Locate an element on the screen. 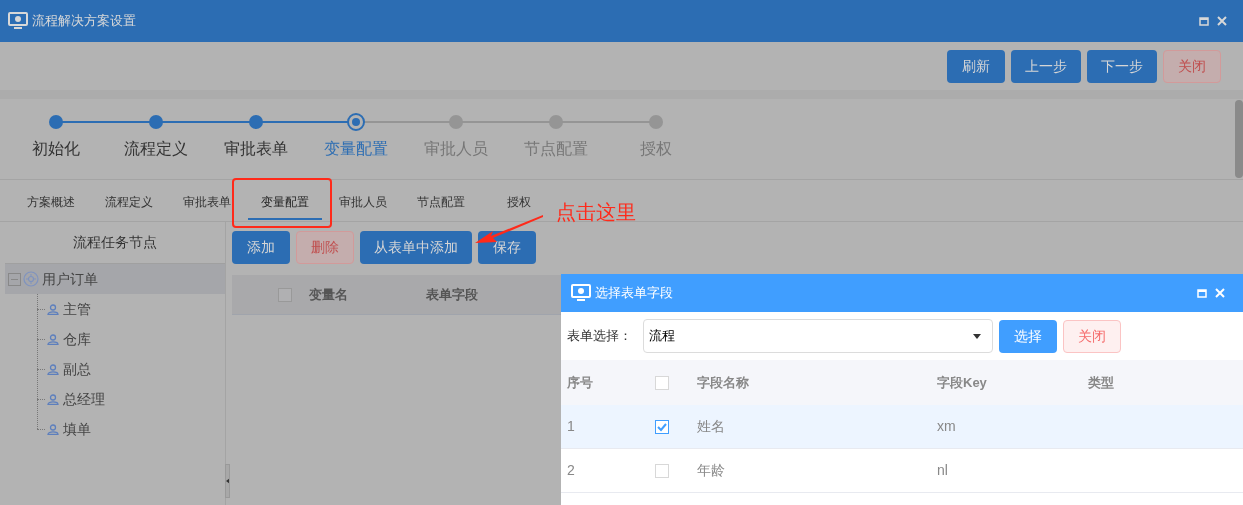 This screenshot has width=1243, height=505. column-header: 字段名称 is located at coordinates (723, 382).